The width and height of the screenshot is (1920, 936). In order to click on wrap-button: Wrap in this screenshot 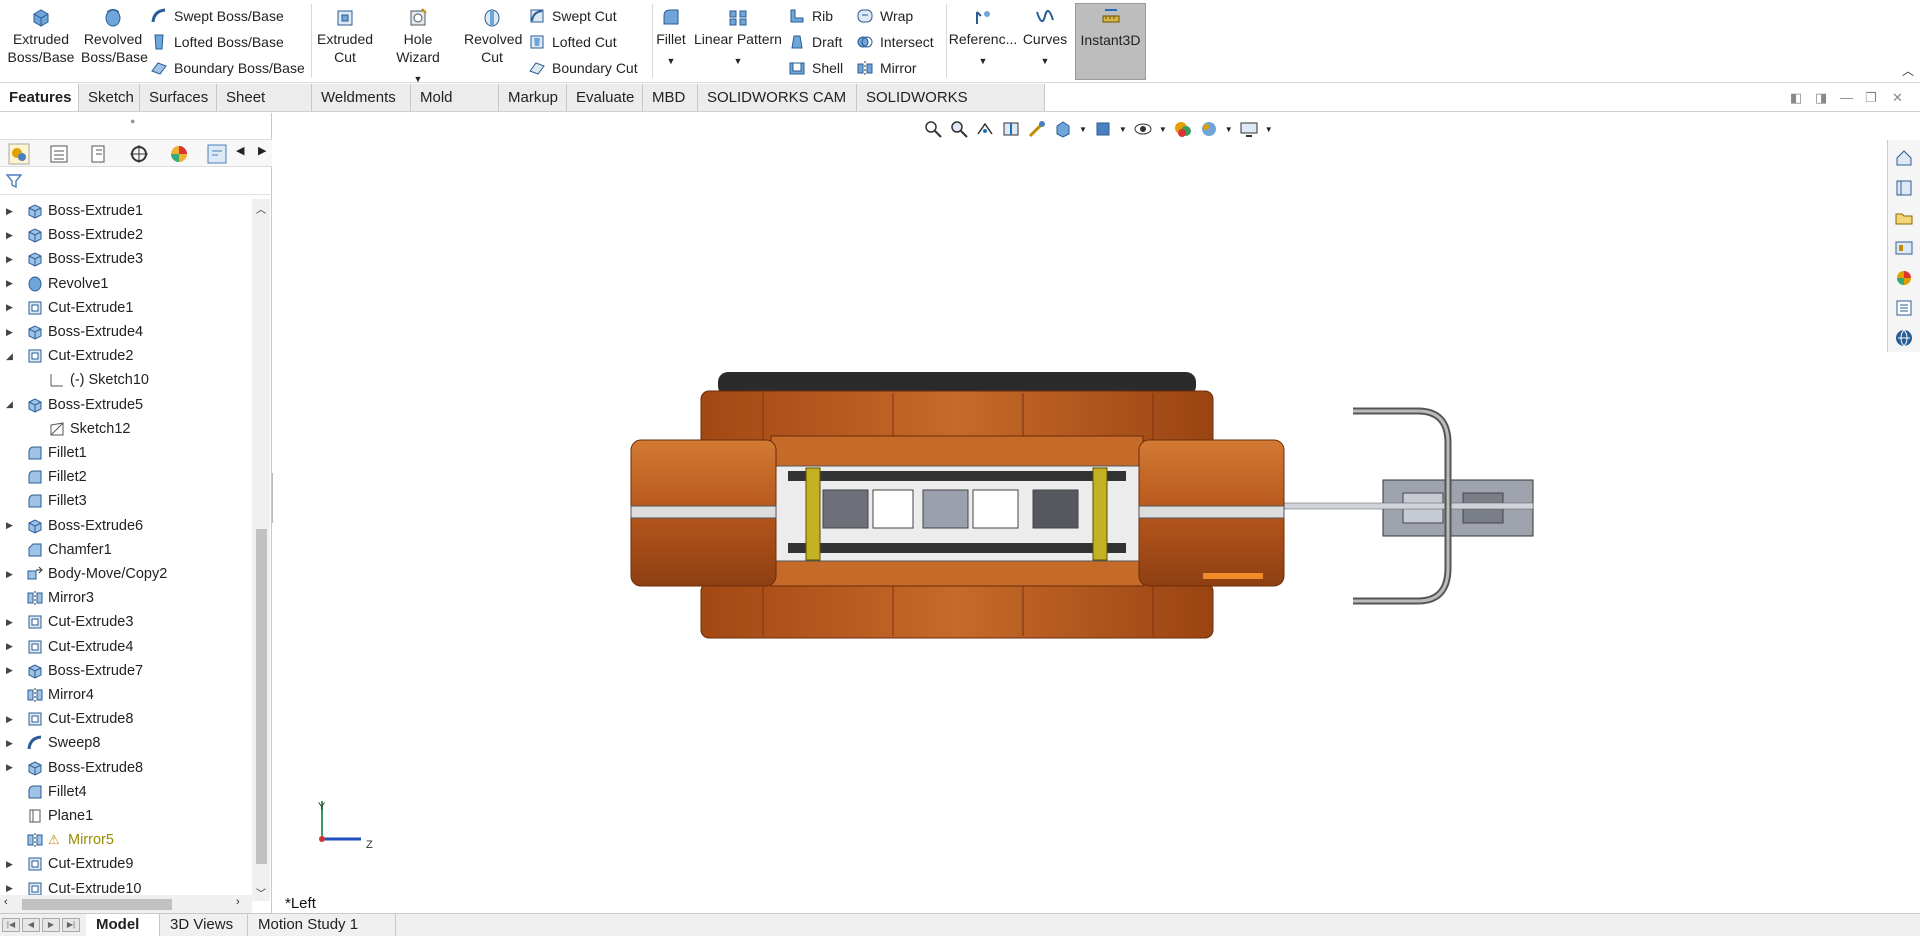, I will do `click(884, 16)`.